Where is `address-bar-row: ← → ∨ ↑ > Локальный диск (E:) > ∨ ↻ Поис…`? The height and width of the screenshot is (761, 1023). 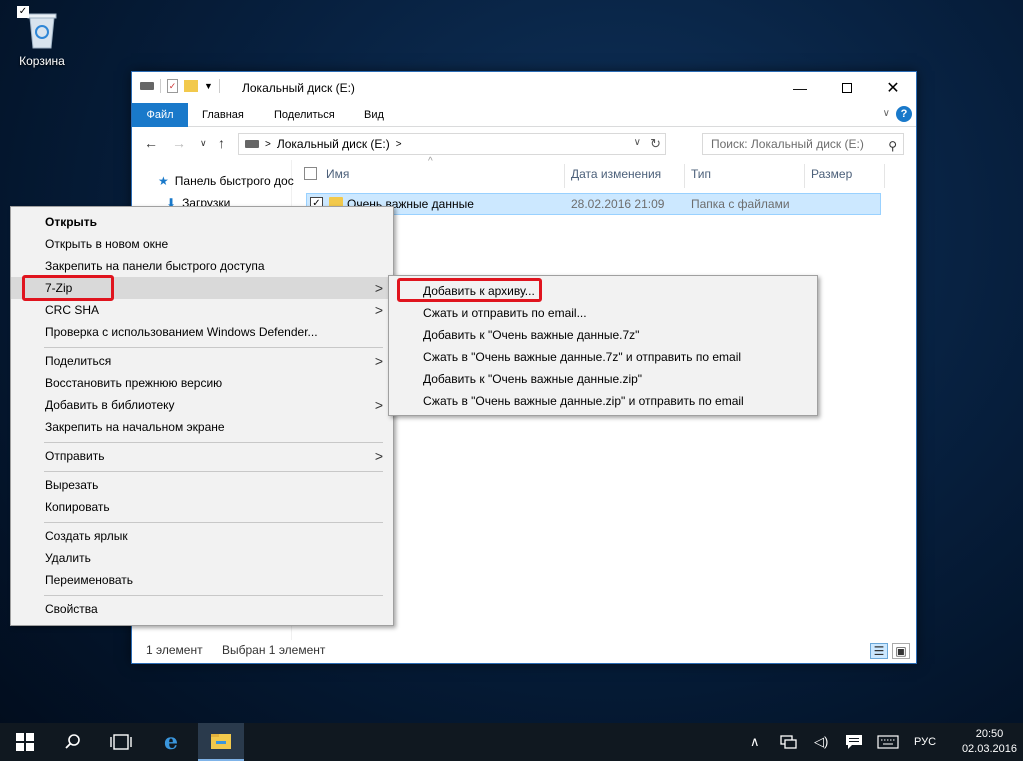
address-bar-row: ← → ∨ ↑ > Локальный диск (E:) > ∨ ↻ Поис… is located at coordinates (524, 144).